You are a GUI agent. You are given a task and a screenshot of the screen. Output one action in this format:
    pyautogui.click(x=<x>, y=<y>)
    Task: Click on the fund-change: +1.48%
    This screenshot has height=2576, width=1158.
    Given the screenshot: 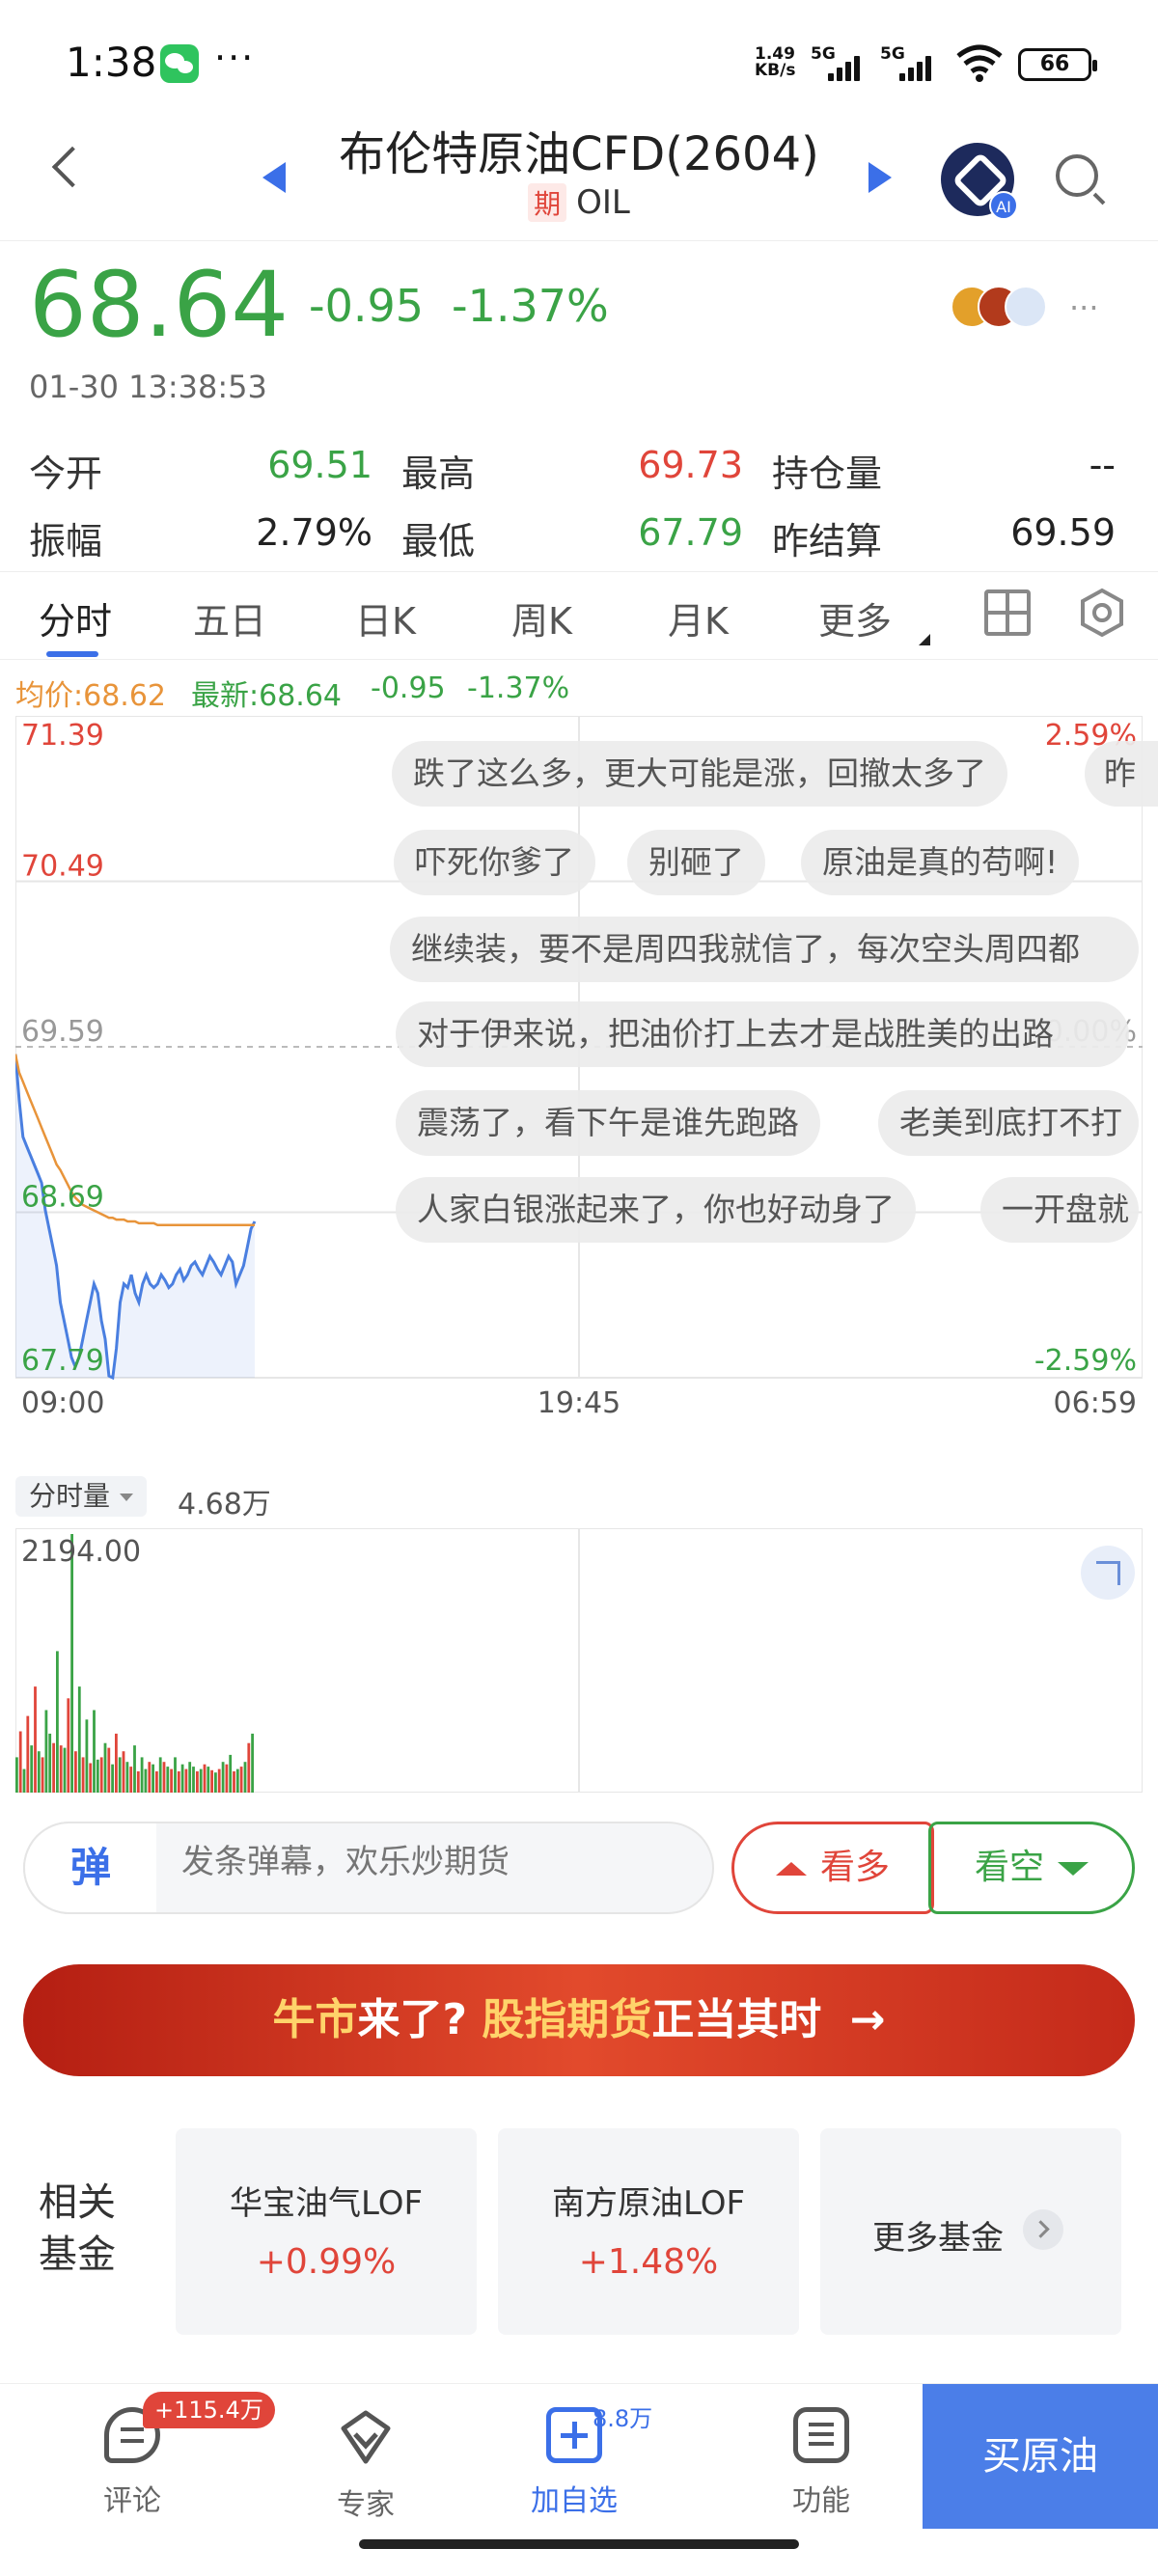 What is the action you would take?
    pyautogui.click(x=648, y=2262)
    